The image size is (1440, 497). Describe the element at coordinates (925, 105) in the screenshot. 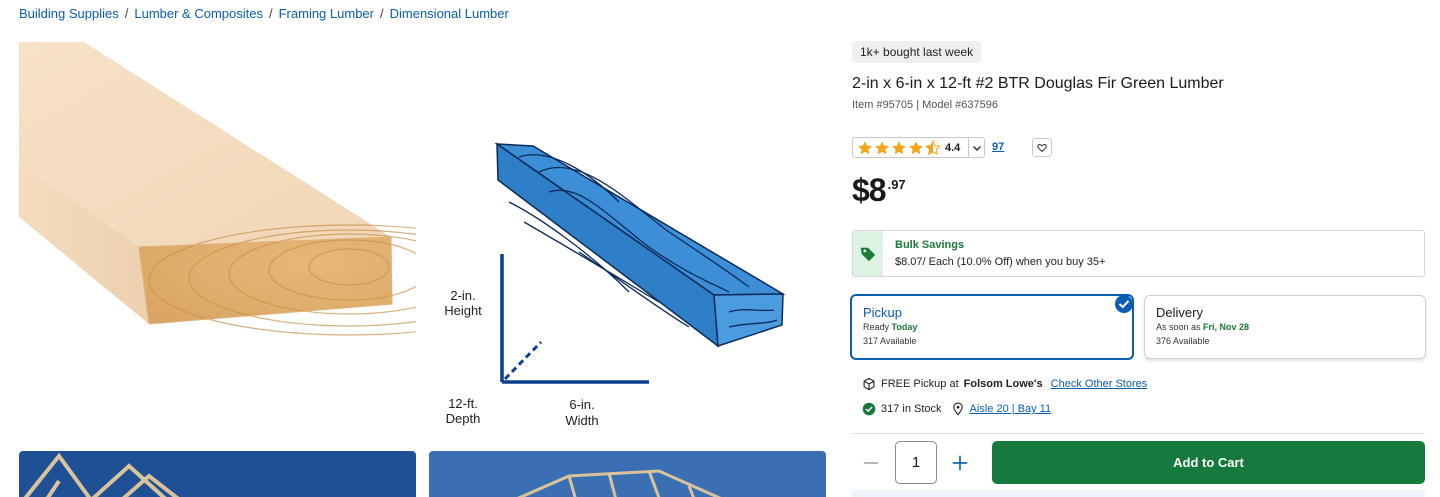

I see `item-model-number: Item #95705 | Model #637596` at that location.